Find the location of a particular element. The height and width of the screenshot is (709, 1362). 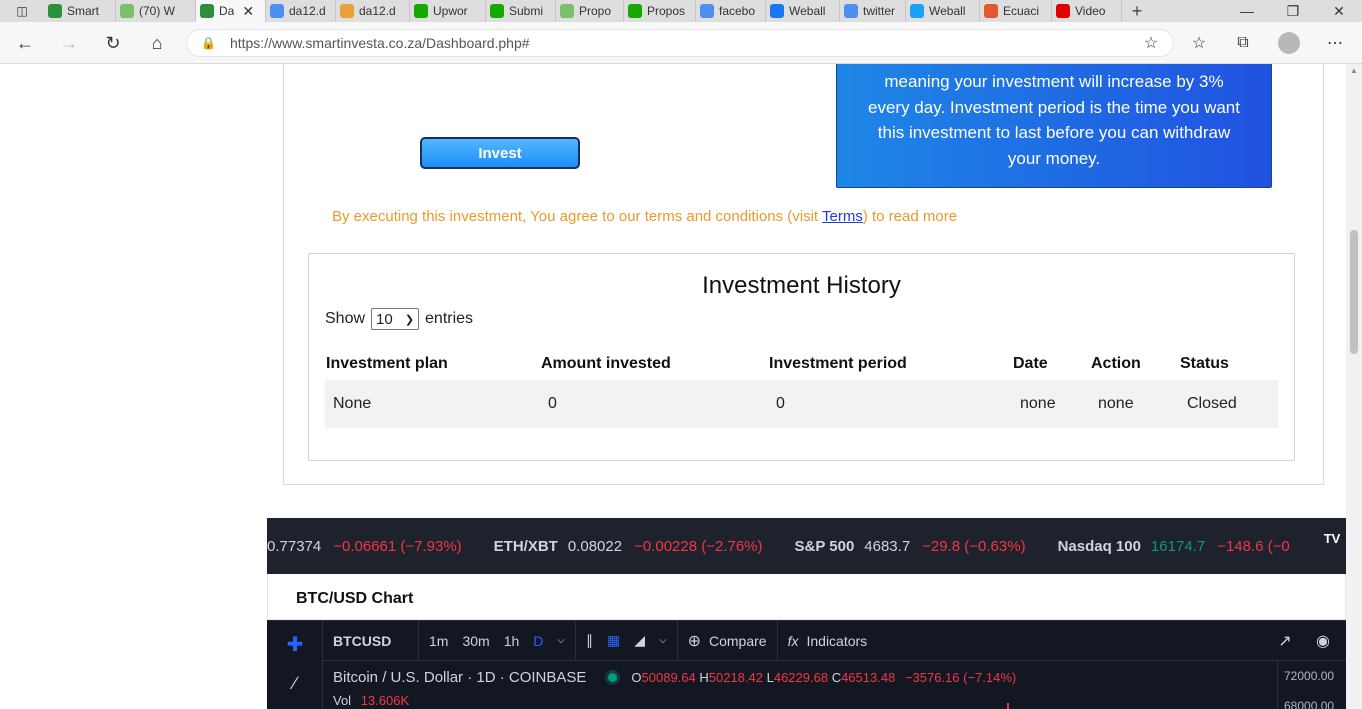

browser-tab: Propo is located at coordinates (590, 11).